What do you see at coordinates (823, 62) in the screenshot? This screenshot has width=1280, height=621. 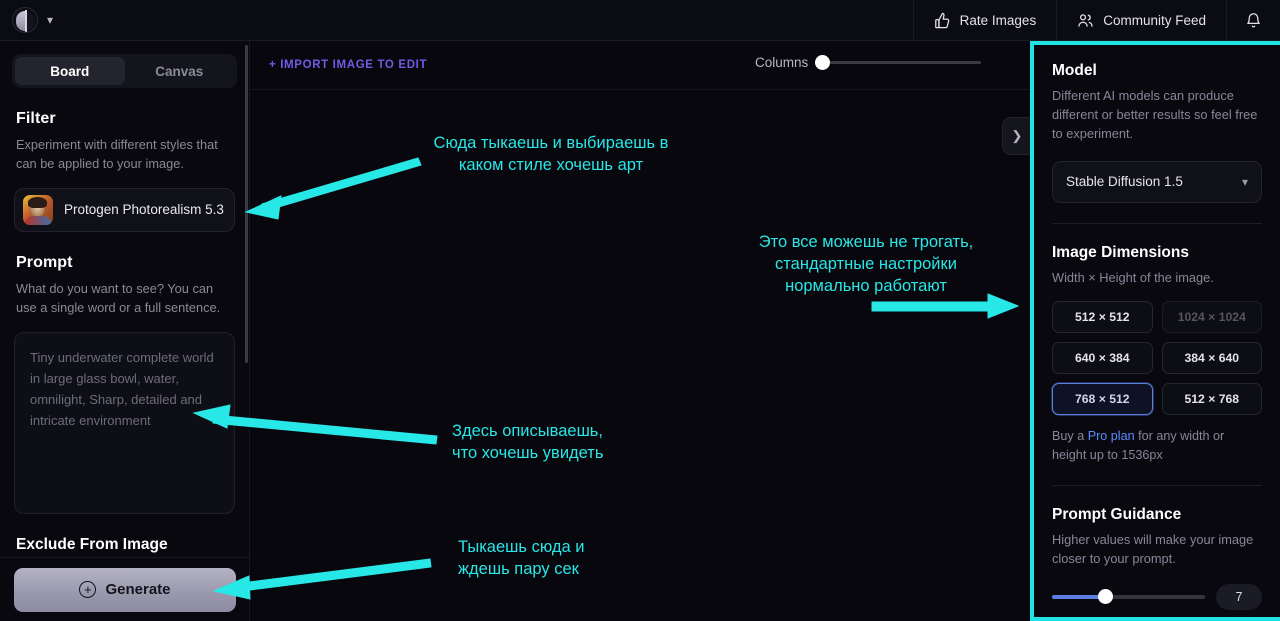 I see `columns-slider-knob` at bounding box center [823, 62].